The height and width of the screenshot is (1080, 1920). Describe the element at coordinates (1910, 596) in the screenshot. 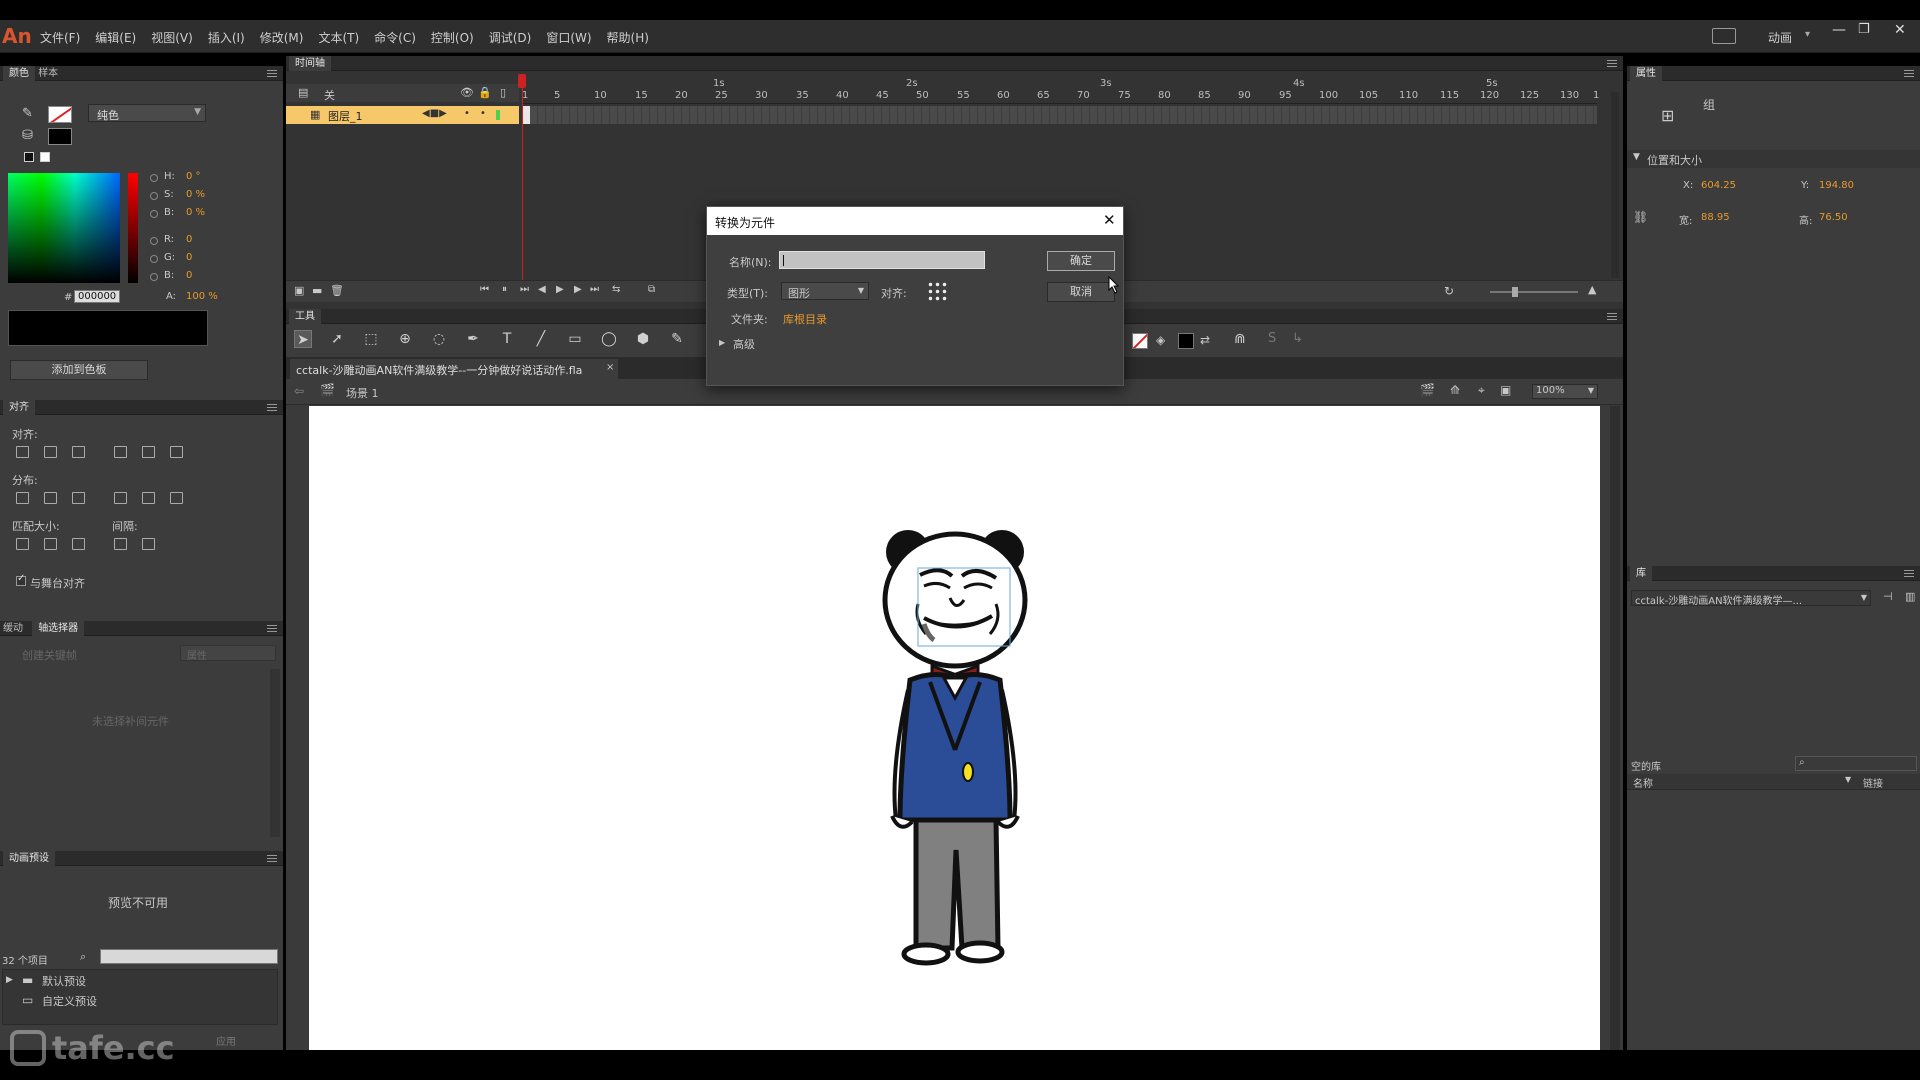

I see `new-library-icon: ▥` at that location.